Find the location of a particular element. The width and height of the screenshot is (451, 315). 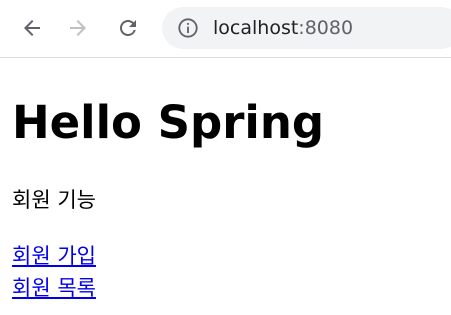

page-title: Hello Spring is located at coordinates (168, 122).